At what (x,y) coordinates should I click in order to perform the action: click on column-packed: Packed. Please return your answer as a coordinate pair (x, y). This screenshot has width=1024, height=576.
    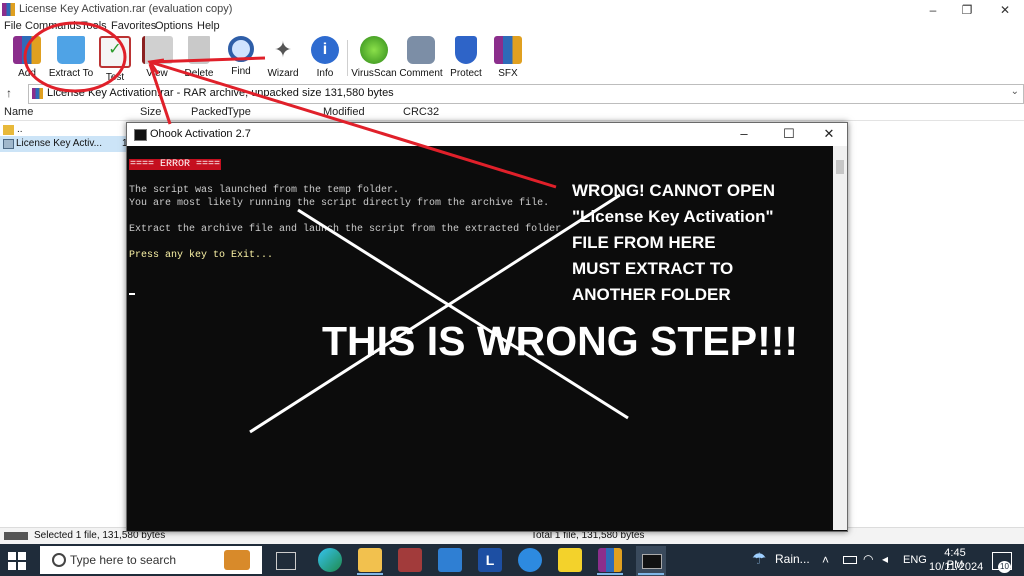
    Looking at the image, I should click on (209, 112).